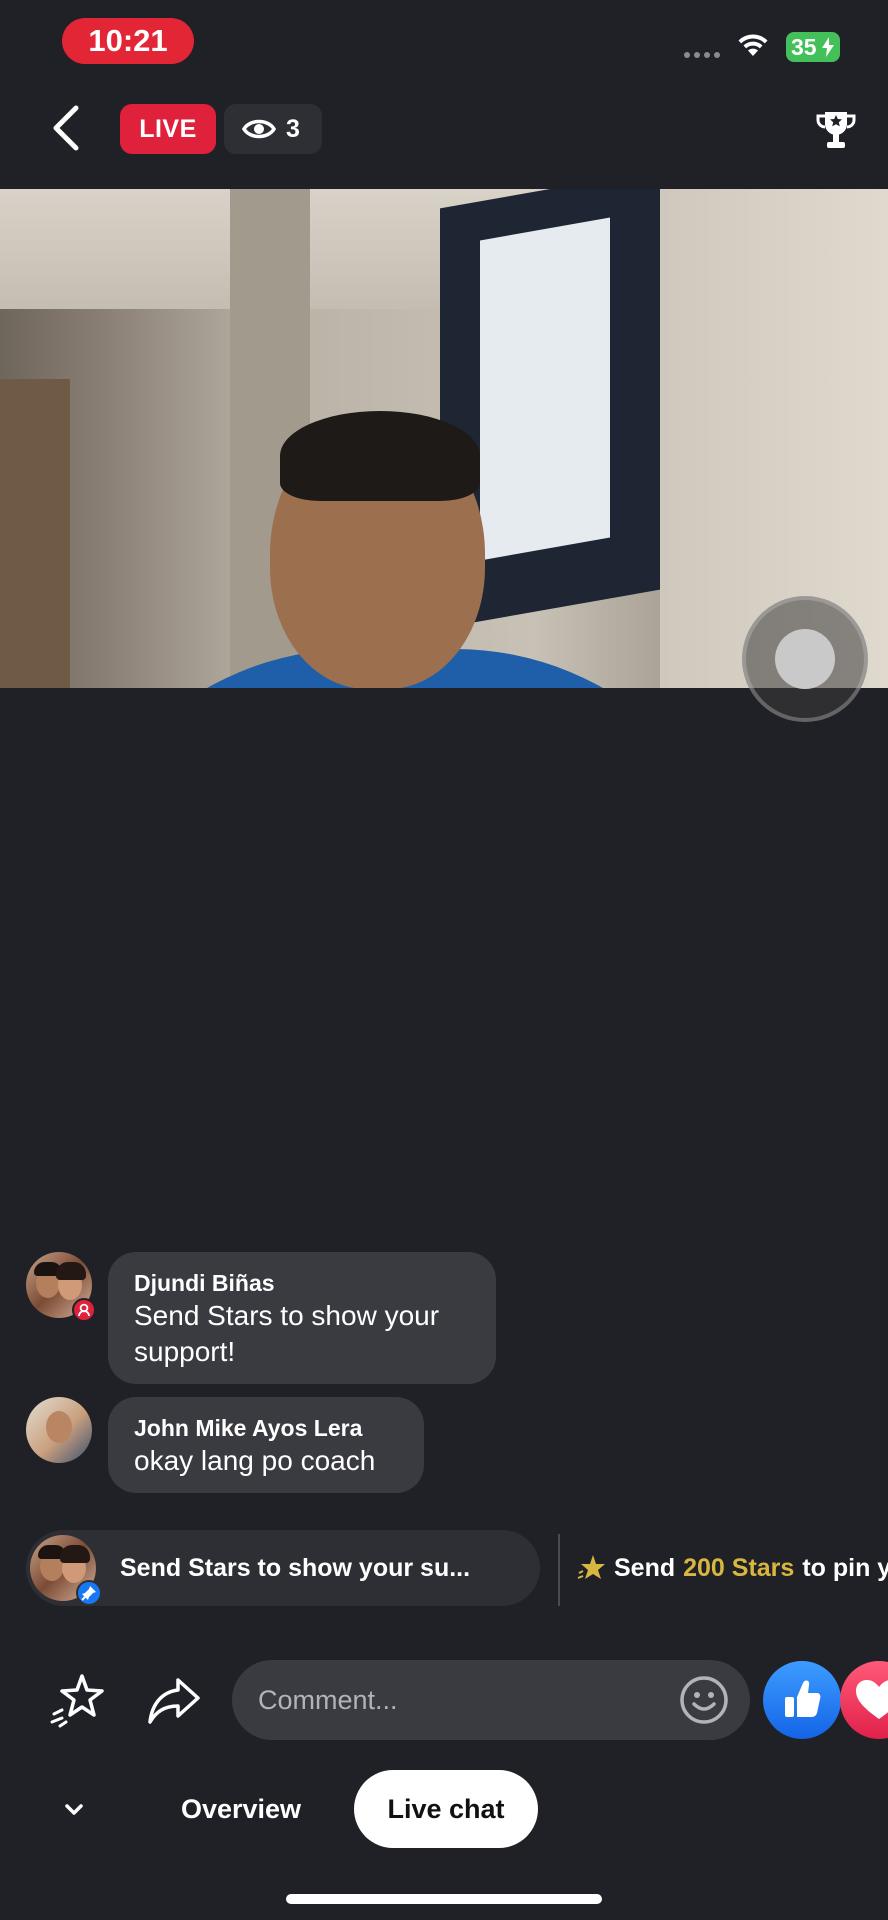  I want to click on cellular-signal-icon, so click(702, 55).